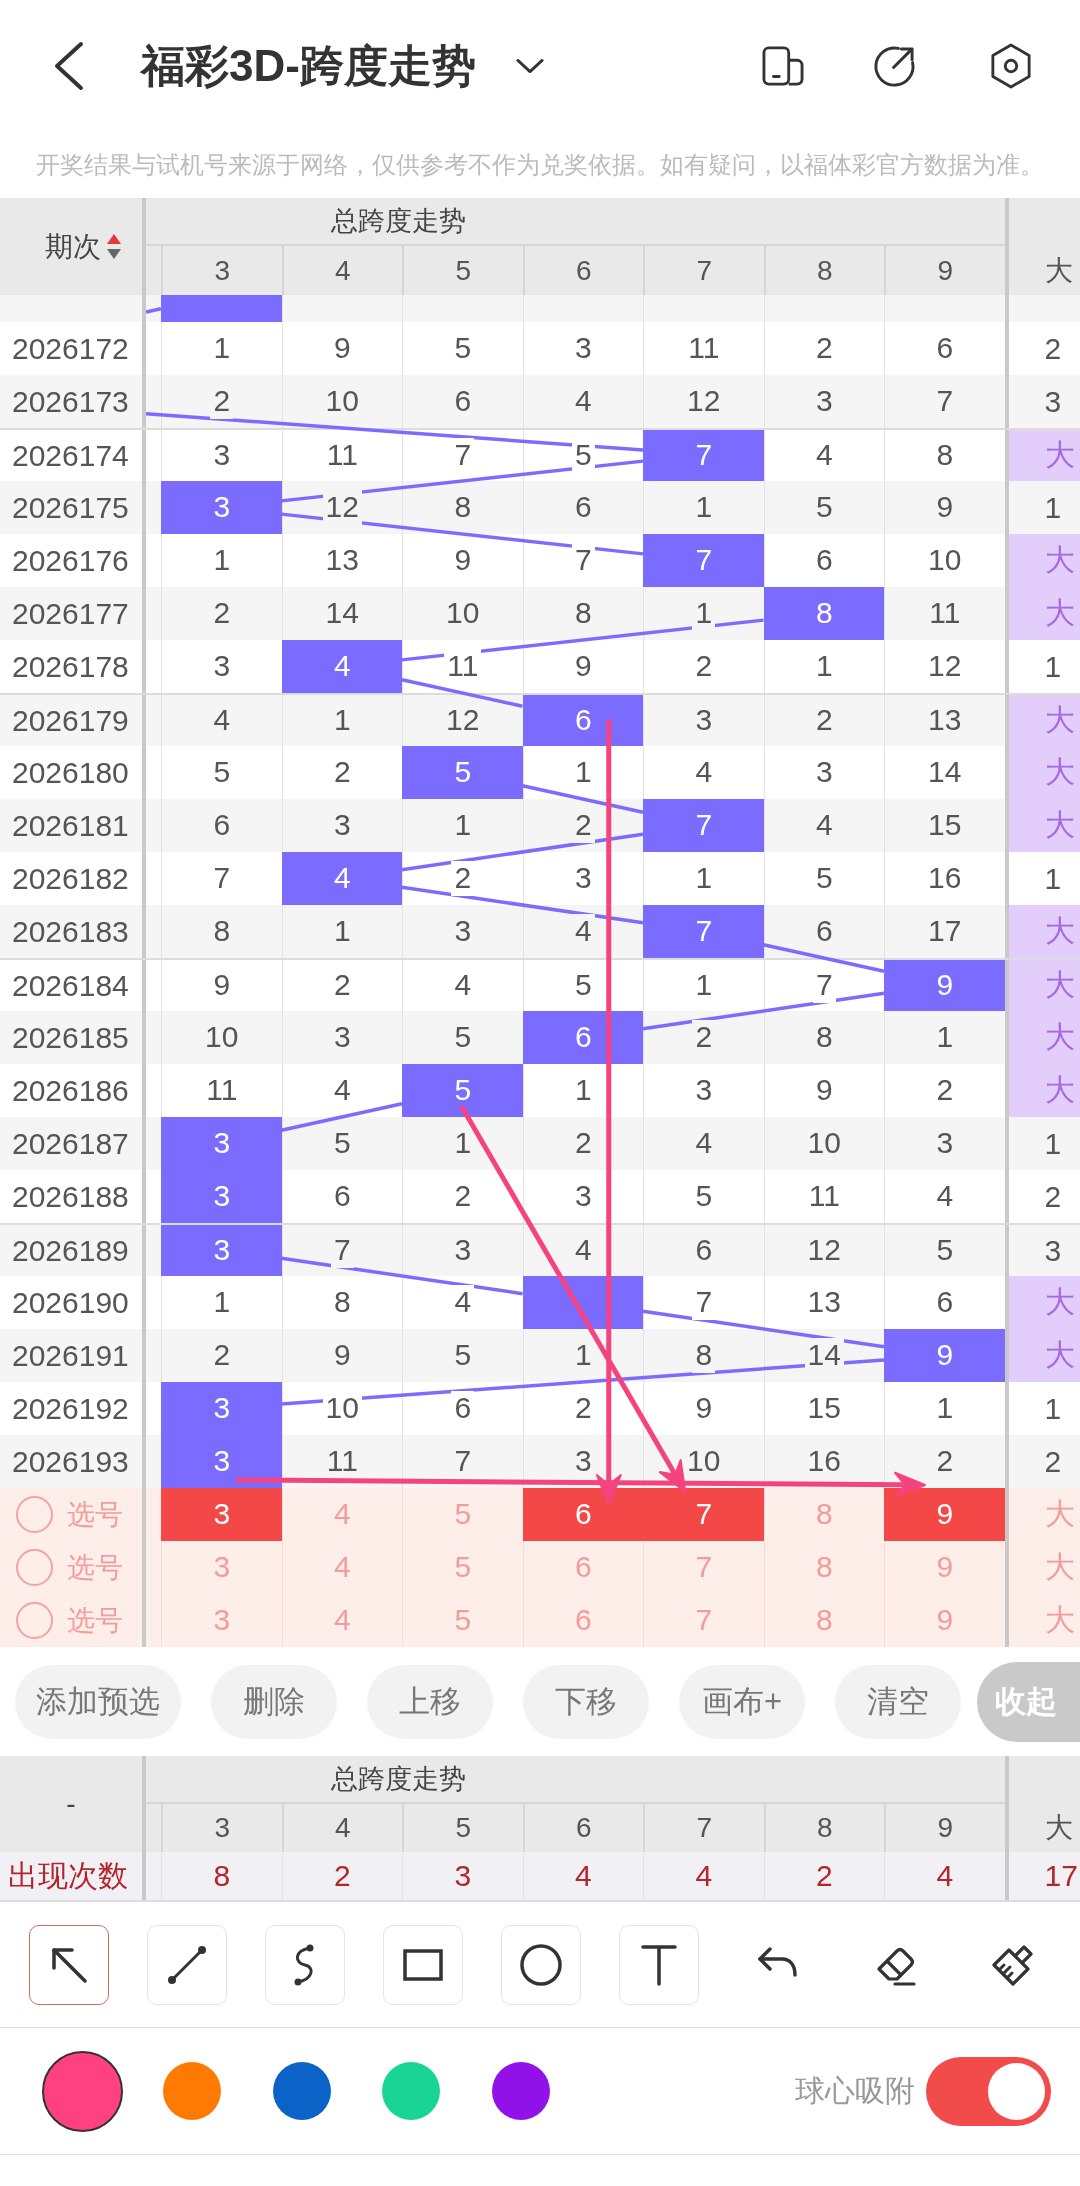 The height and width of the screenshot is (2186, 1080). What do you see at coordinates (73, 246) in the screenshot?
I see `column-header: 期次` at bounding box center [73, 246].